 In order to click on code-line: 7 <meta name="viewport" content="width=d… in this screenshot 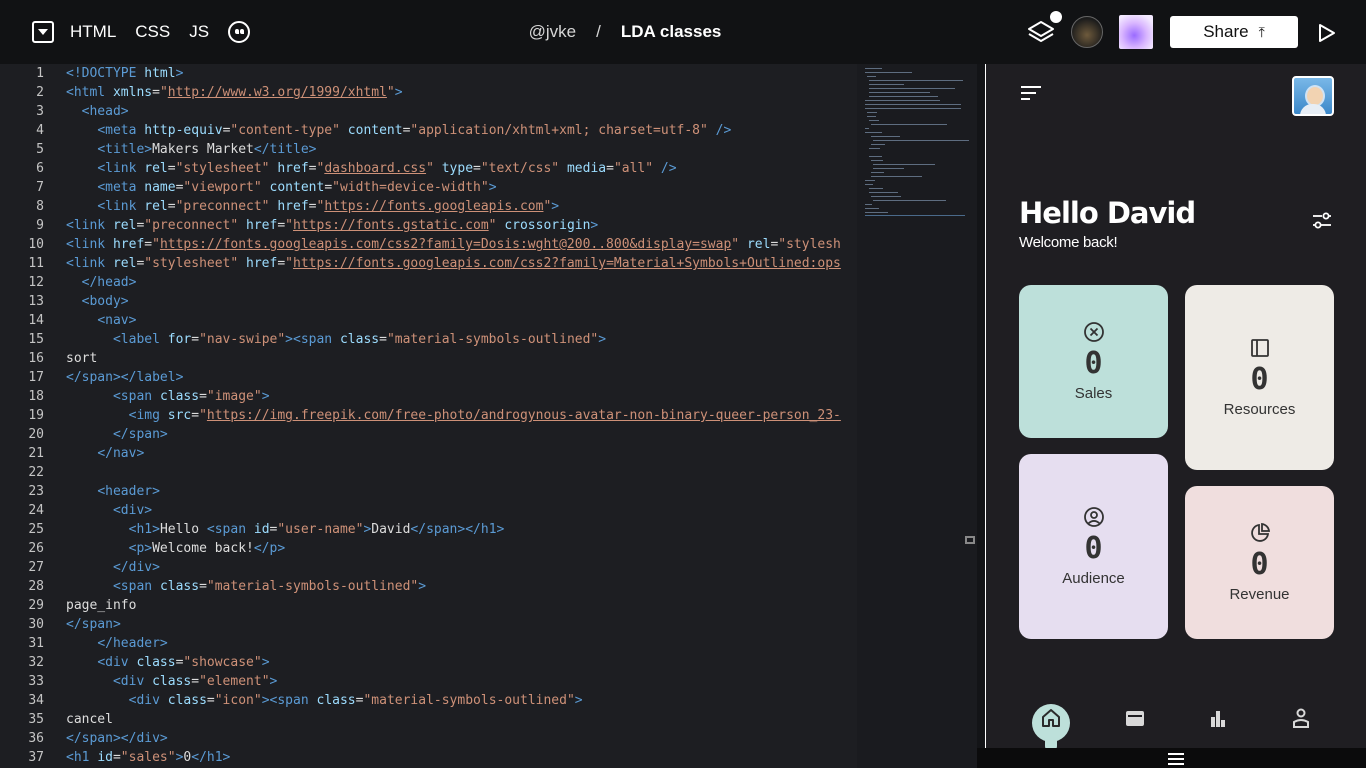, I will do `click(428, 187)`.